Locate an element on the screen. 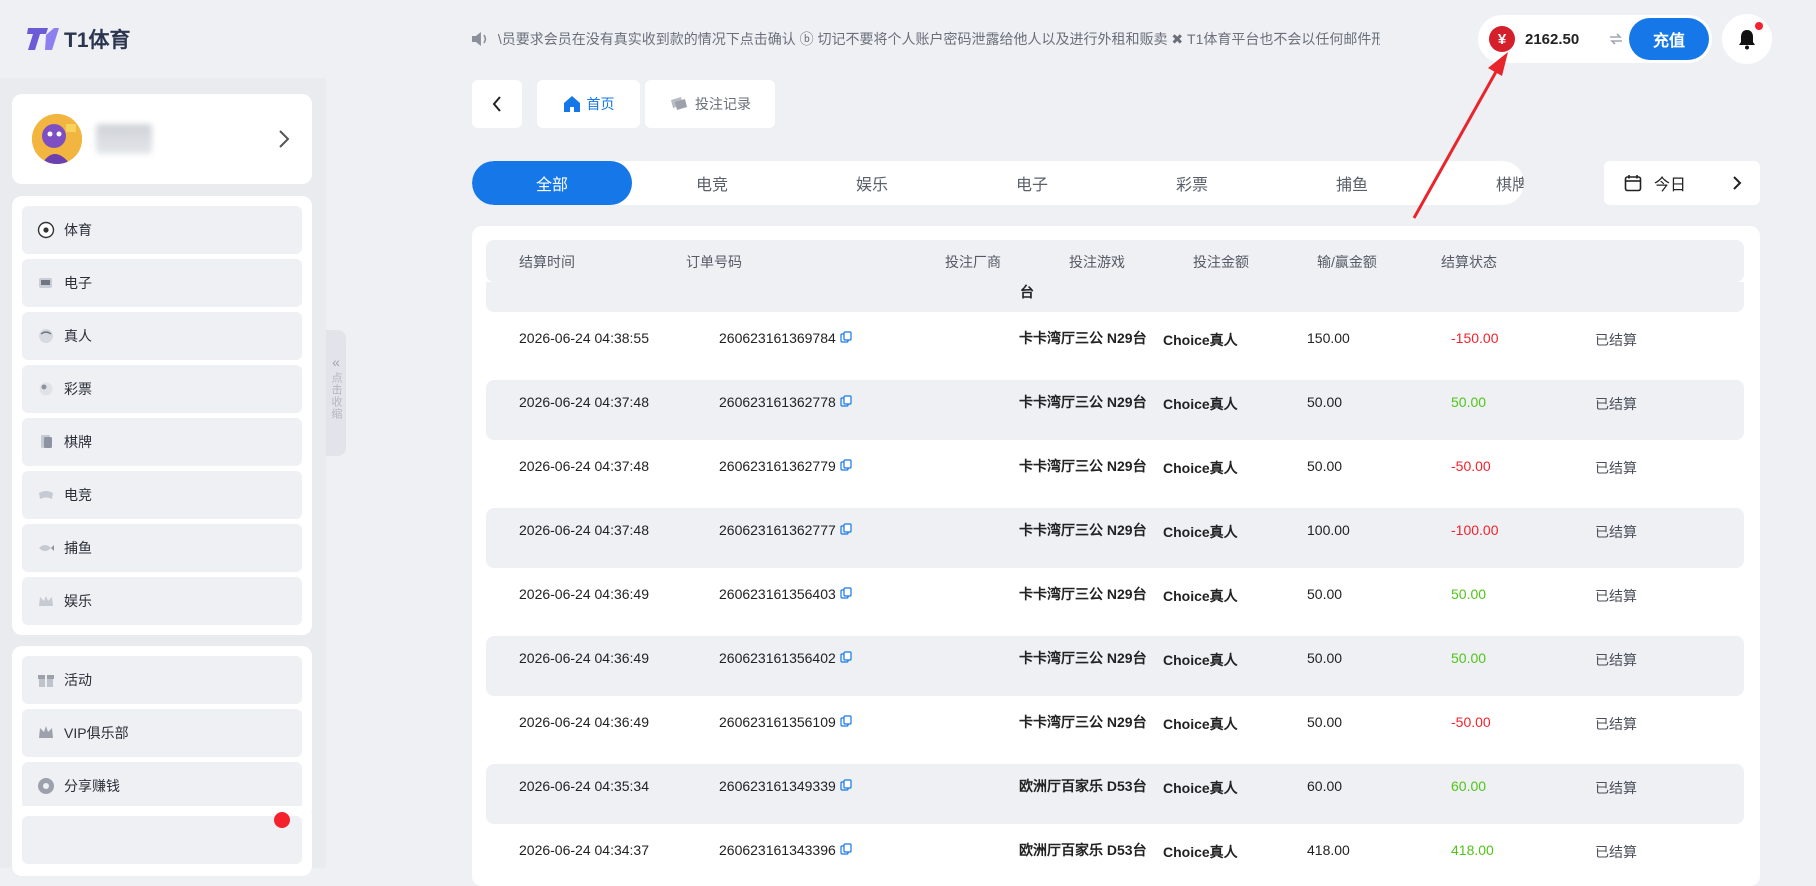  sidebar-item-games-5: 电竞 is located at coordinates (162, 495).